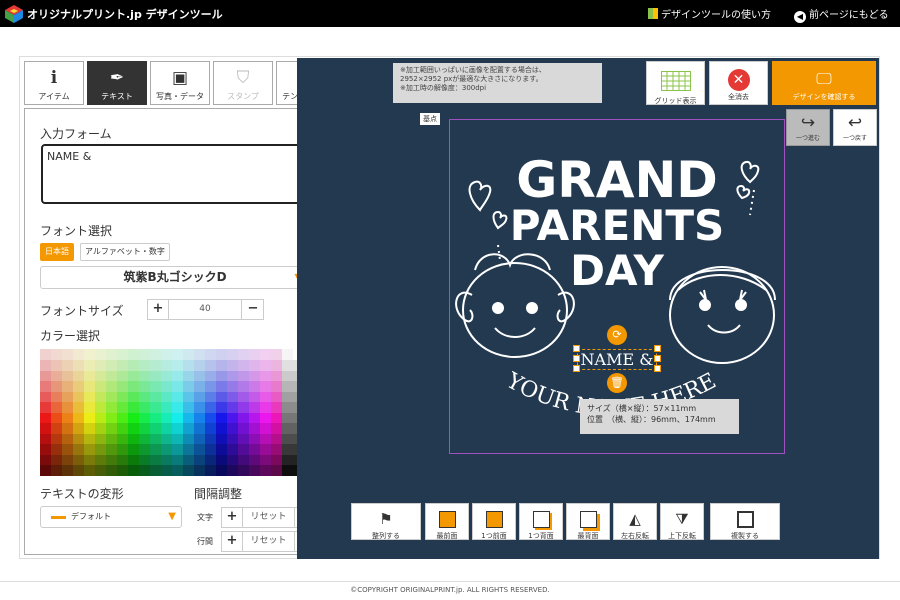 The width and height of the screenshot is (900, 600). I want to click on align-button: ⚑ 整列する, so click(386, 521).